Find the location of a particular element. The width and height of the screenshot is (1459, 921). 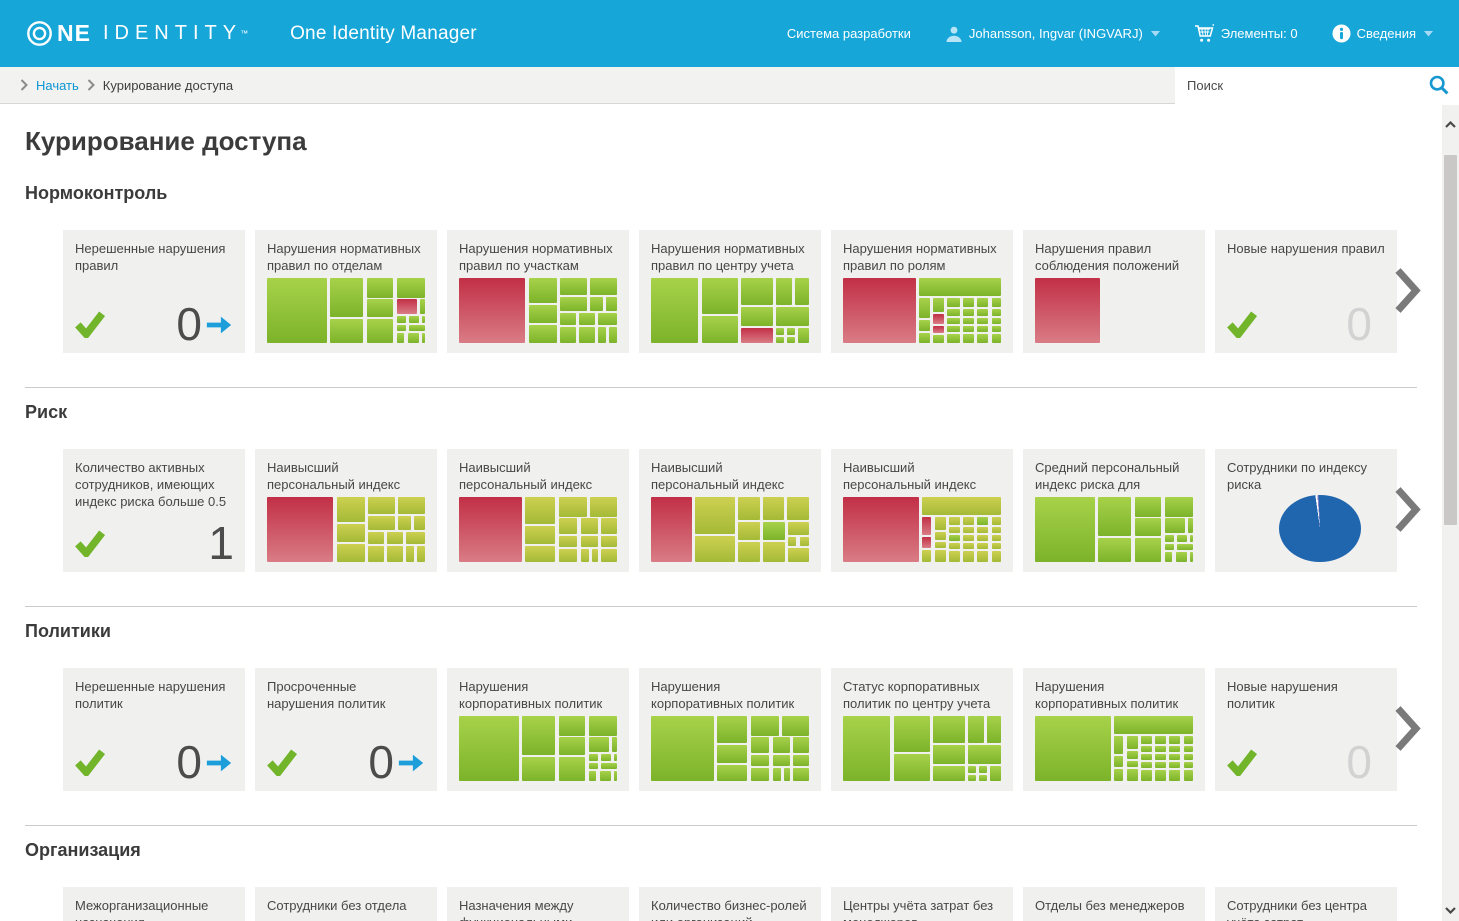

dashboard-card: Сотрудники без отдела is located at coordinates (346, 904).